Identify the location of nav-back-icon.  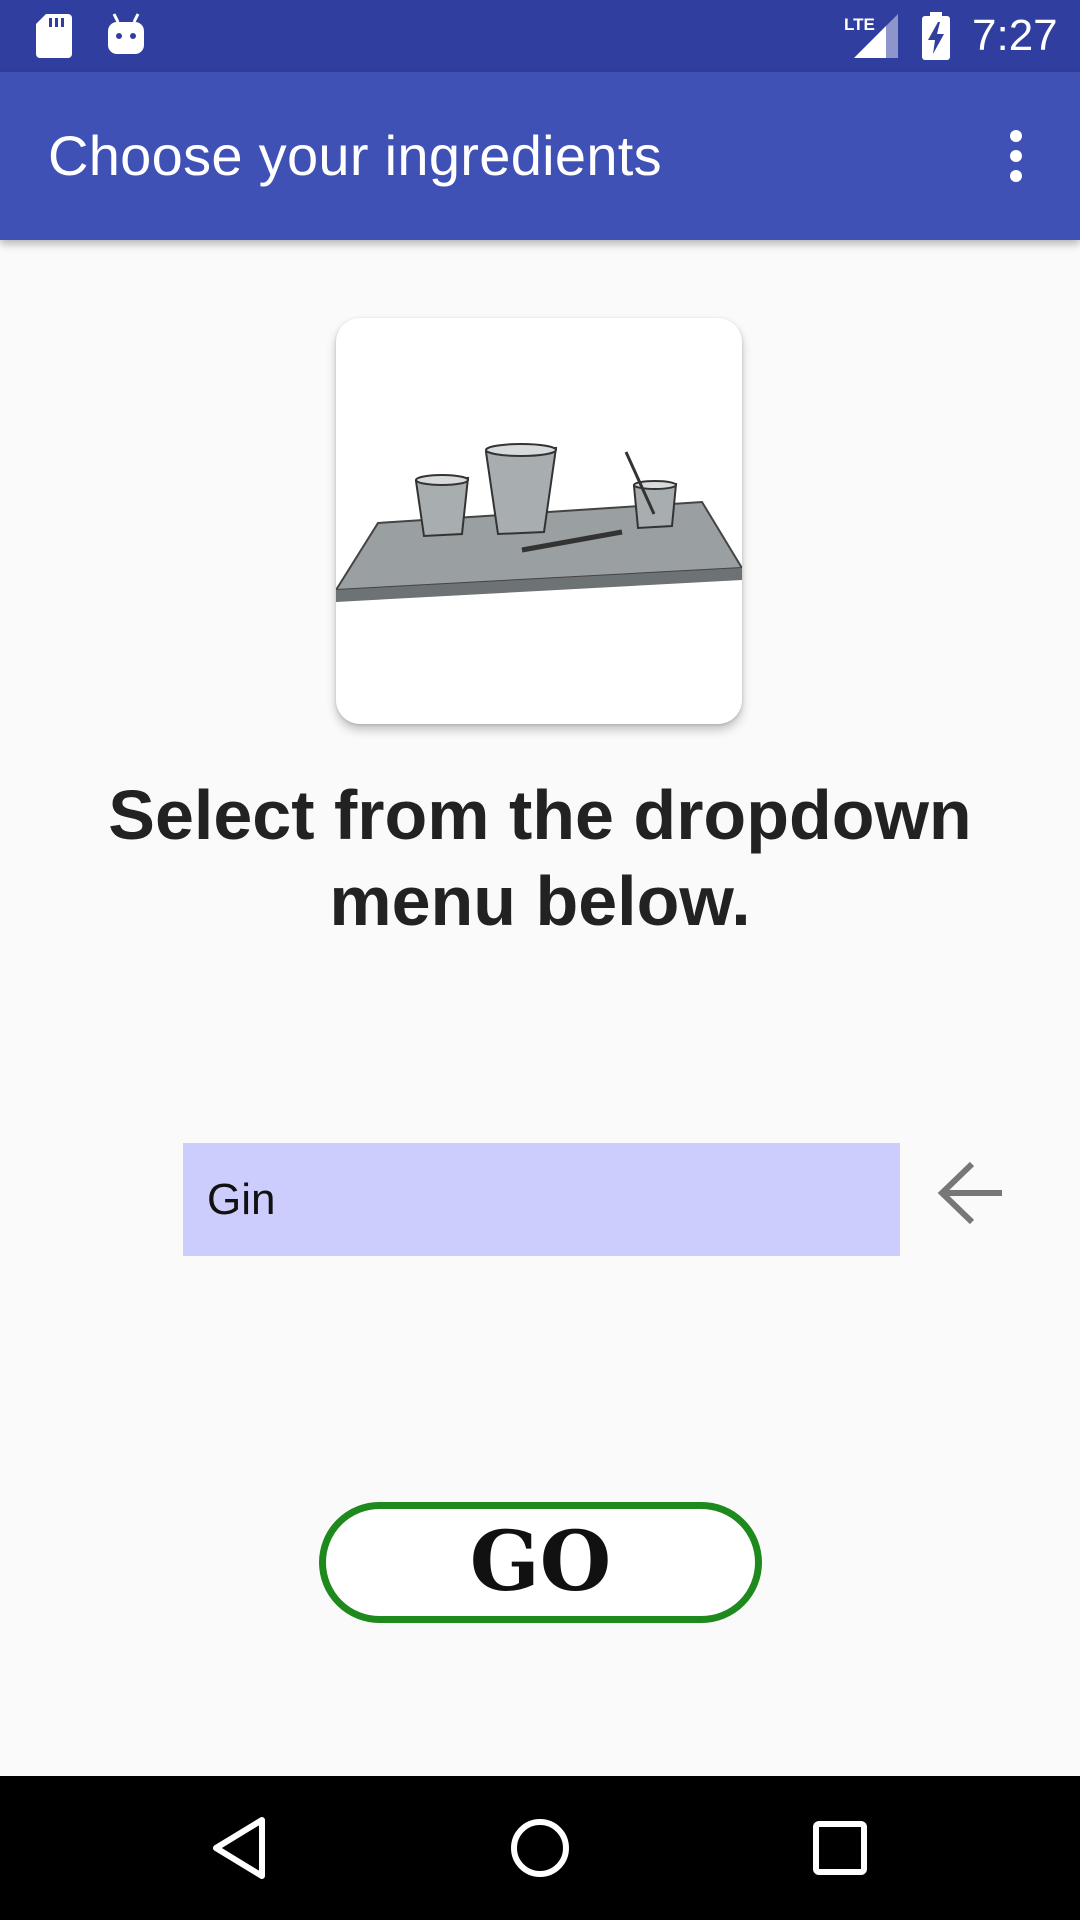
(240, 1848).